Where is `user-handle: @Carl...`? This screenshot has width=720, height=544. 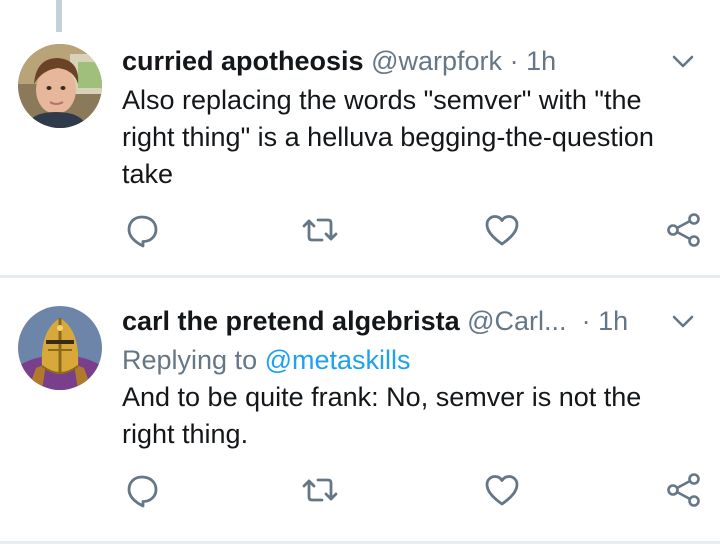
user-handle: @Carl... is located at coordinates (516, 321).